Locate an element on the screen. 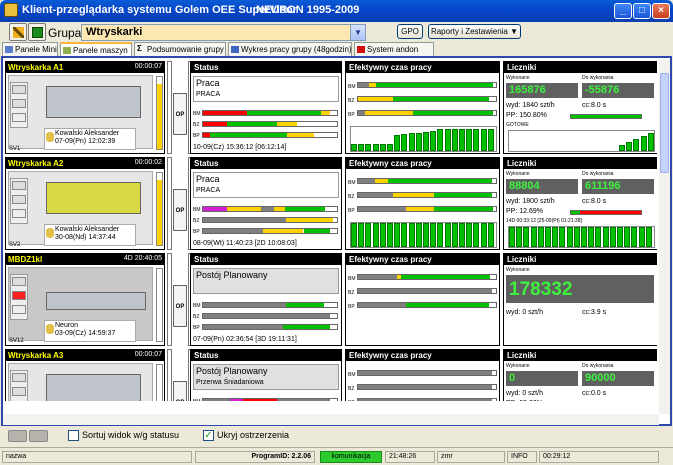 The width and height of the screenshot is (673, 465). tab-panele-maszyn: Panele maszyn is located at coordinates (96, 49).